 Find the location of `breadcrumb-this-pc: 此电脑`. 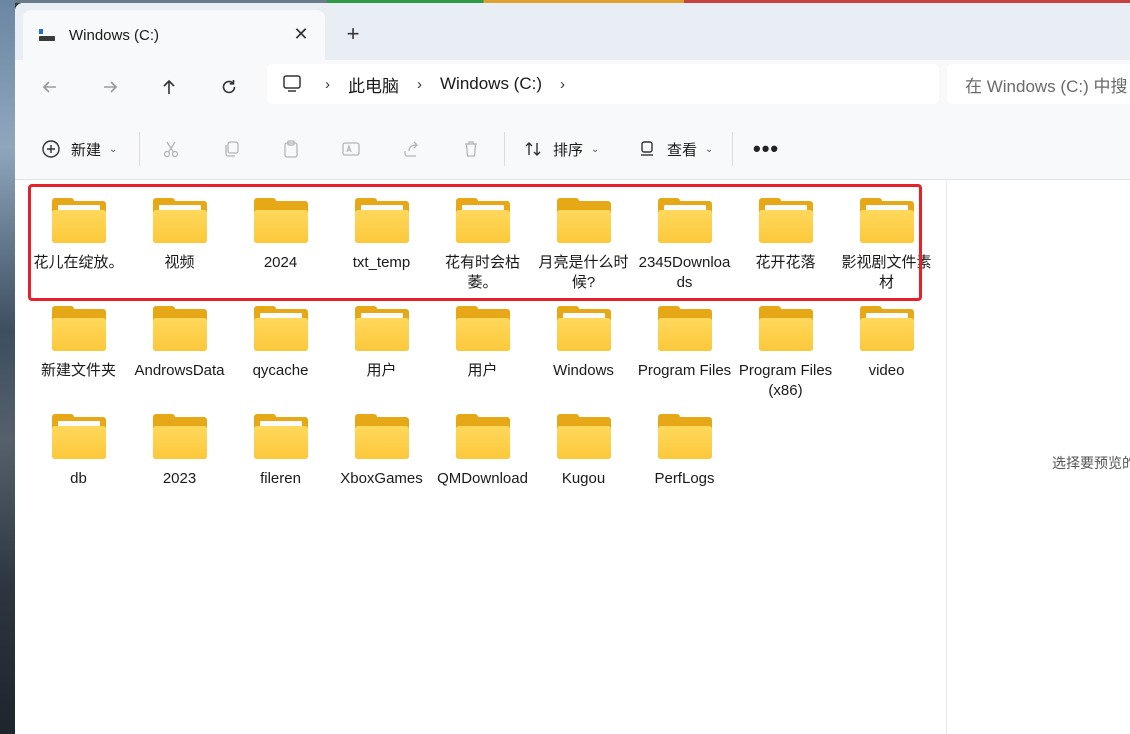

breadcrumb-this-pc: 此电脑 is located at coordinates (373, 84).